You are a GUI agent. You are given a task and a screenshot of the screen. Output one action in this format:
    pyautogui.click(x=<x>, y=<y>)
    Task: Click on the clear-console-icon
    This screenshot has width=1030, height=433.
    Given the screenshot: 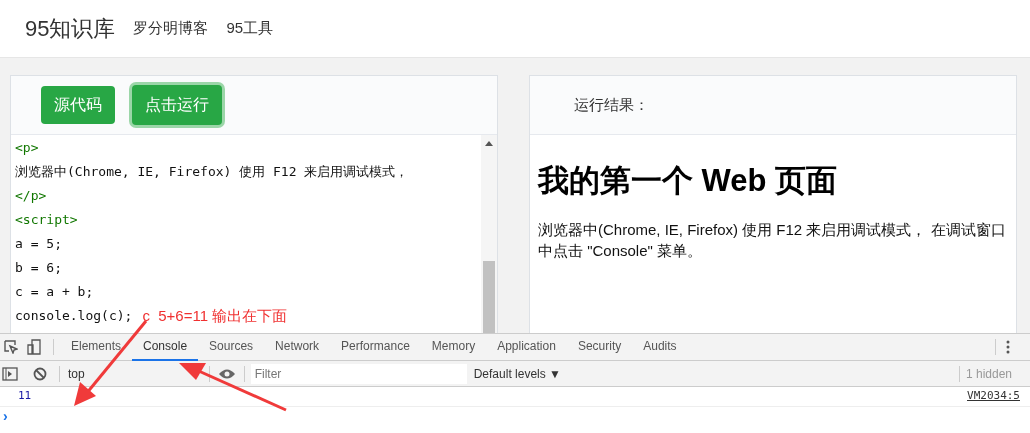 What is the action you would take?
    pyautogui.click(x=40, y=373)
    